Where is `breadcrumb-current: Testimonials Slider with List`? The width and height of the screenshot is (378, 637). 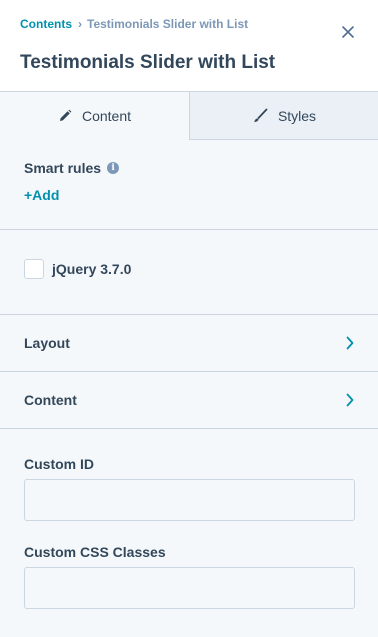
breadcrumb-current: Testimonials Slider with List is located at coordinates (168, 24).